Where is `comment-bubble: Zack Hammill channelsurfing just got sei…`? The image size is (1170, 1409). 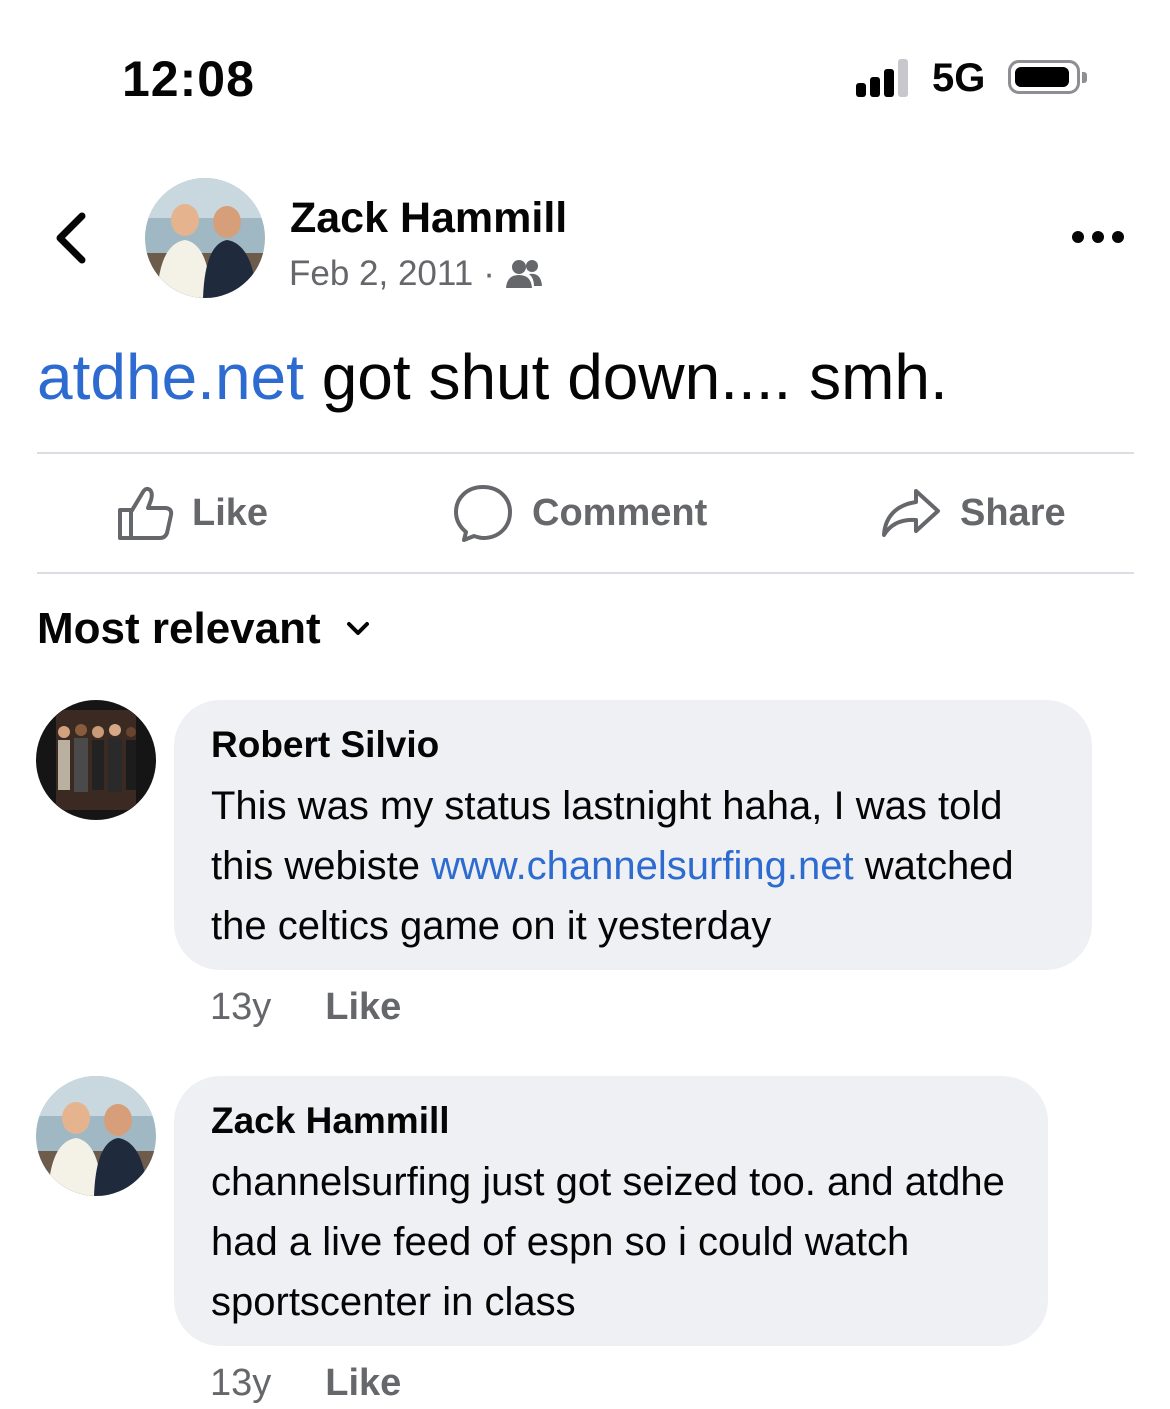 comment-bubble: Zack Hammill channelsurfing just got sei… is located at coordinates (611, 1211).